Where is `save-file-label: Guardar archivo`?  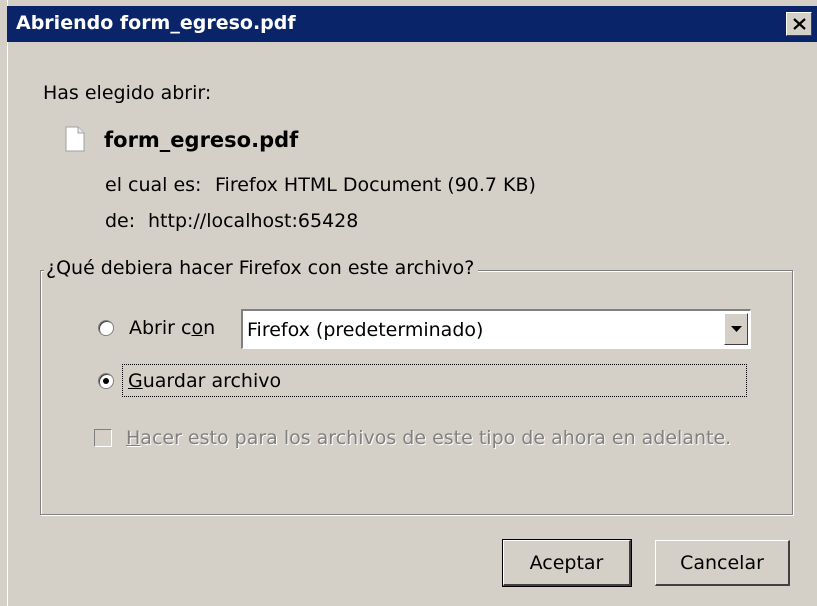
save-file-label: Guardar archivo is located at coordinates (204, 381).